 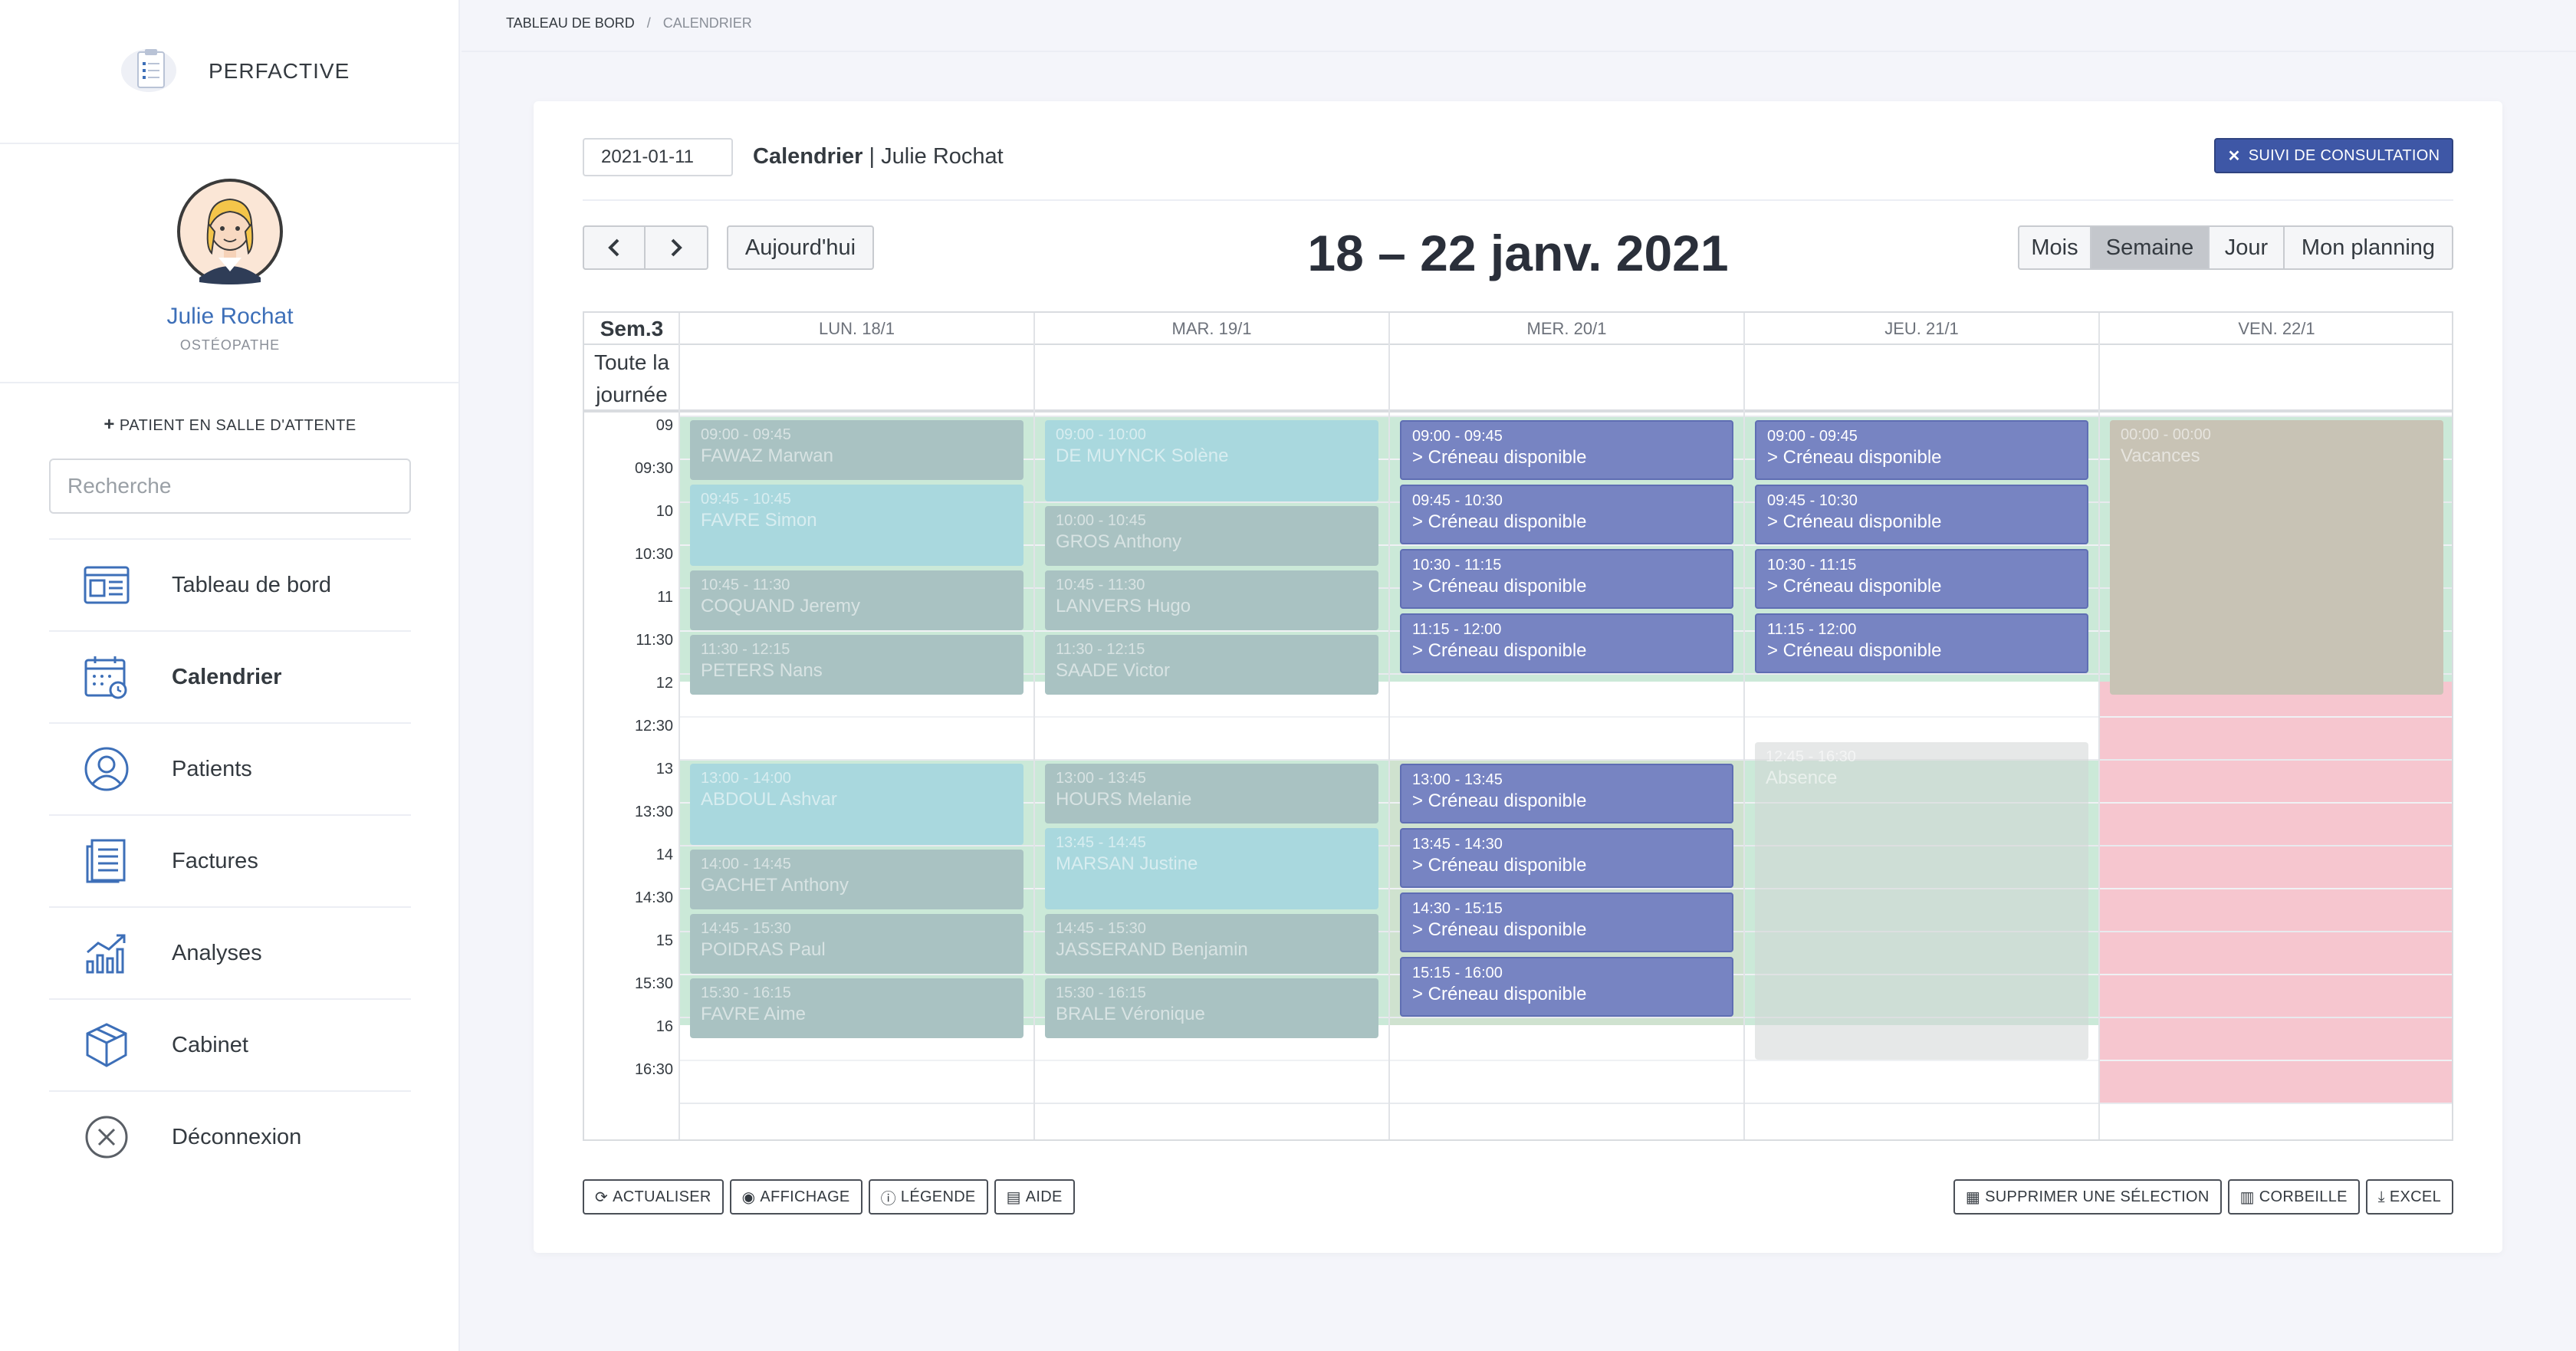 I want to click on view-month-button: Mois, so click(x=2054, y=247).